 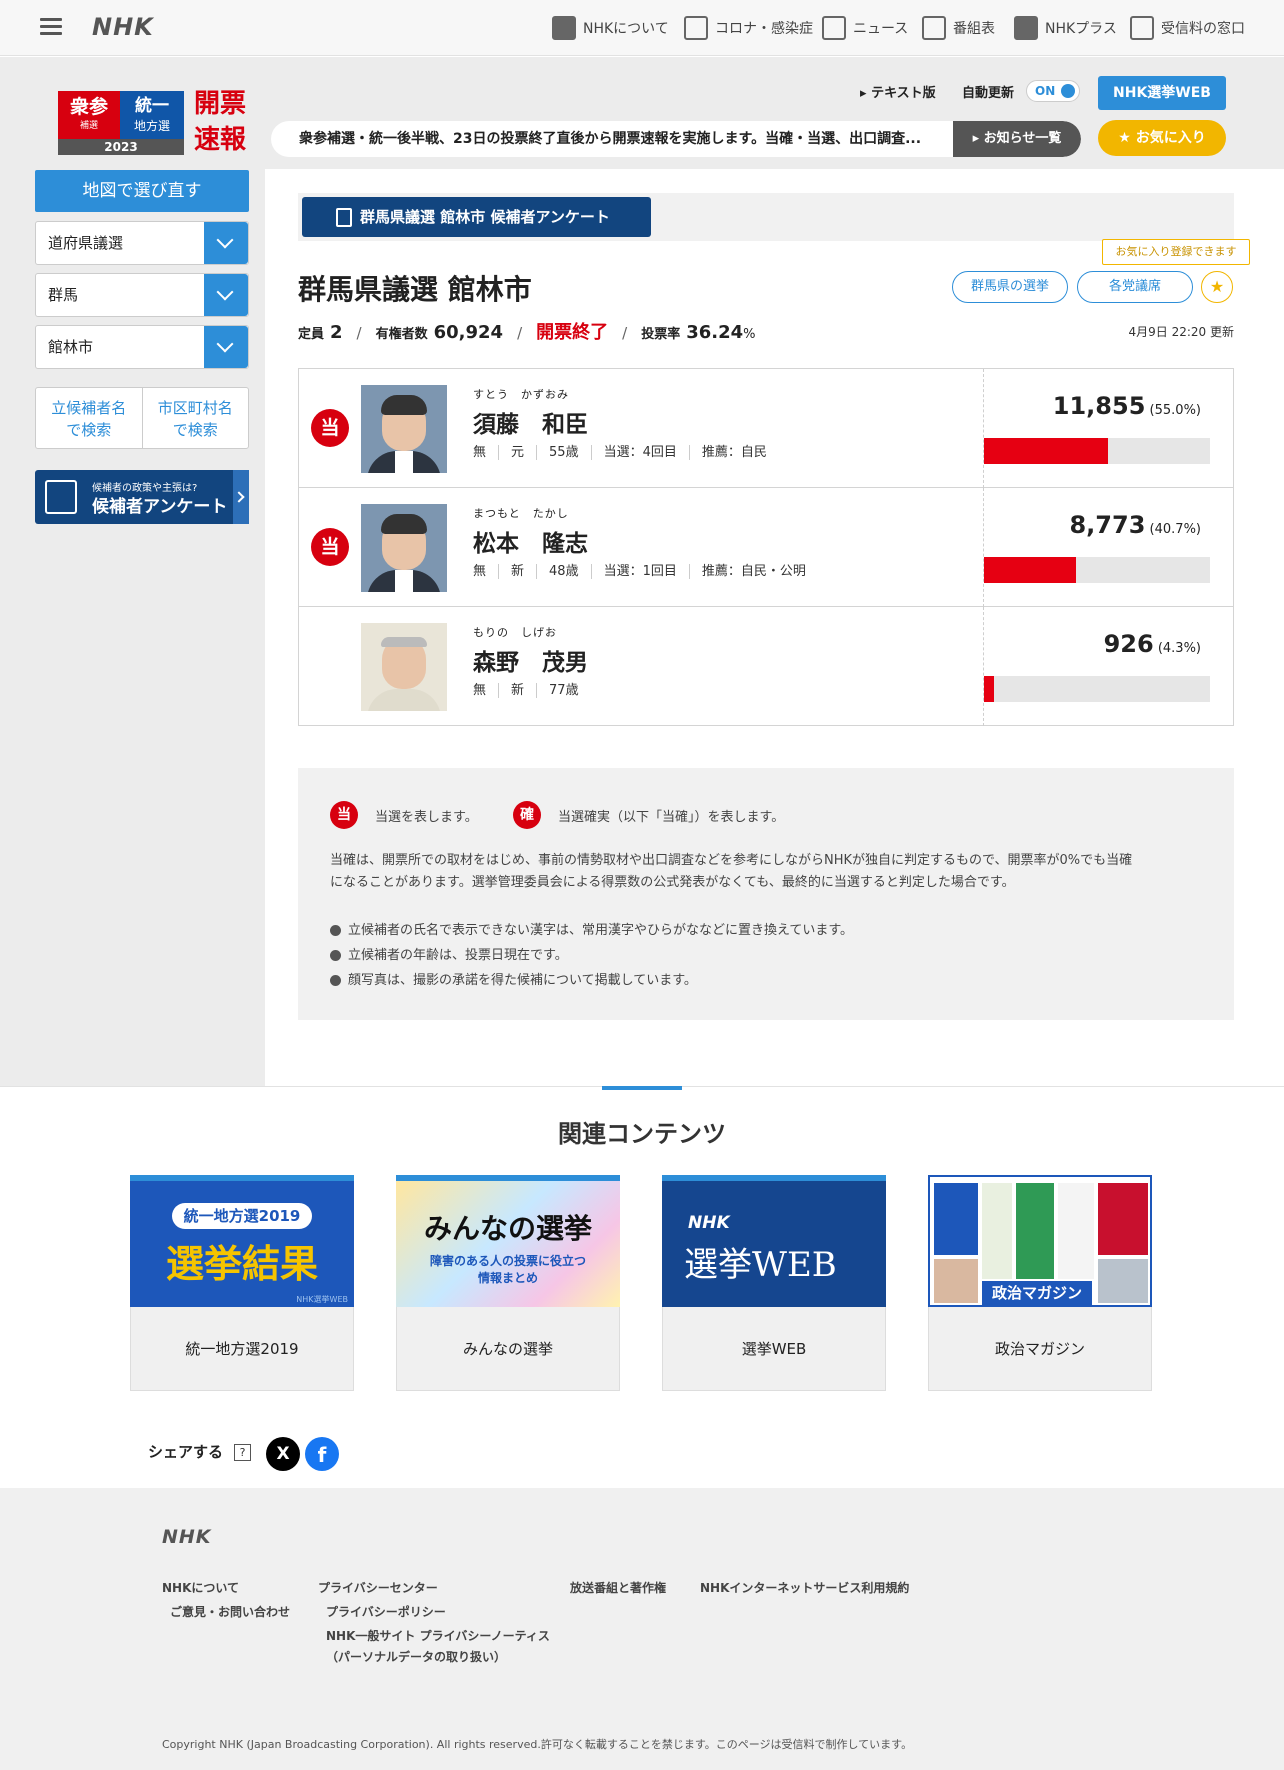 I want to click on nav-program-guide: 番組表, so click(x=958, y=28).